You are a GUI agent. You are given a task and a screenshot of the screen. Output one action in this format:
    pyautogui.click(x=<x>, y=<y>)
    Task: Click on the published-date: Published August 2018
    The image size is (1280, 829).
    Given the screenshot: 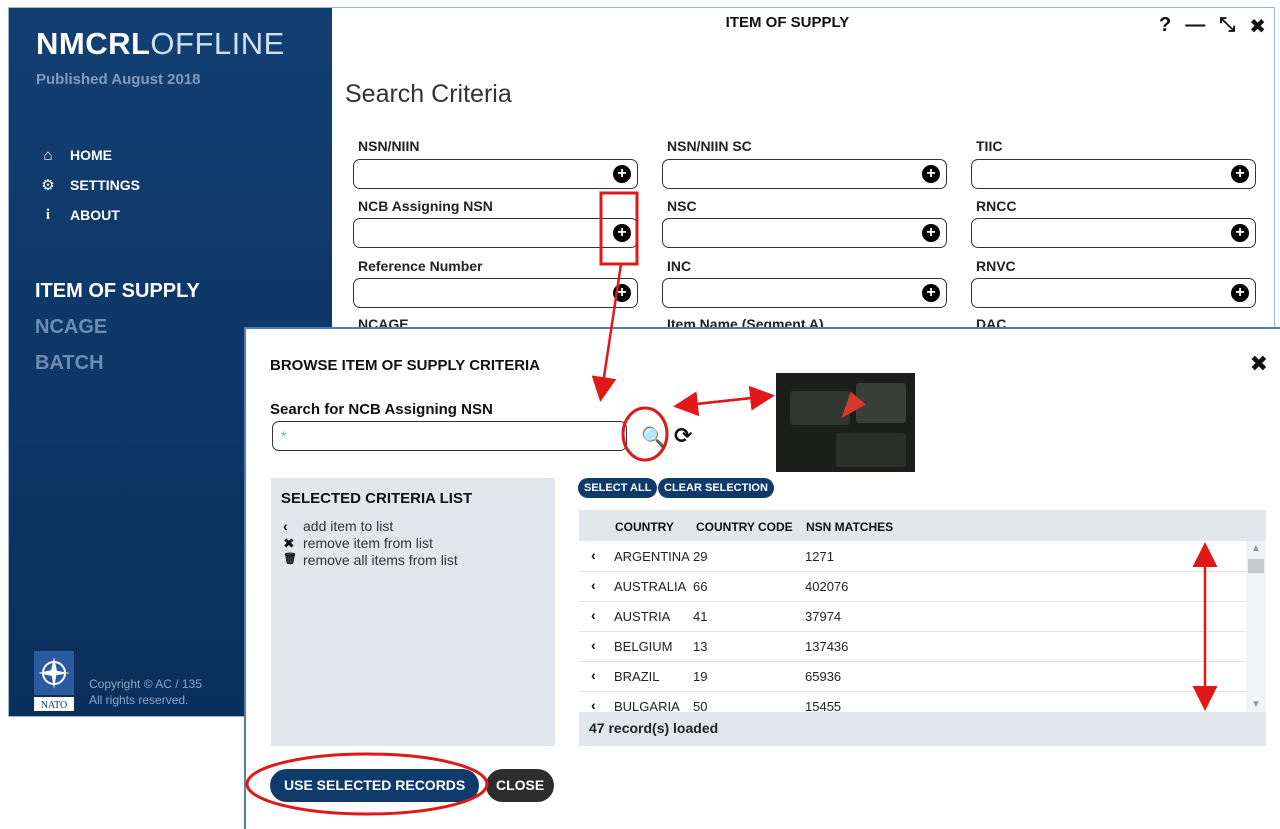 What is the action you would take?
    pyautogui.click(x=118, y=79)
    